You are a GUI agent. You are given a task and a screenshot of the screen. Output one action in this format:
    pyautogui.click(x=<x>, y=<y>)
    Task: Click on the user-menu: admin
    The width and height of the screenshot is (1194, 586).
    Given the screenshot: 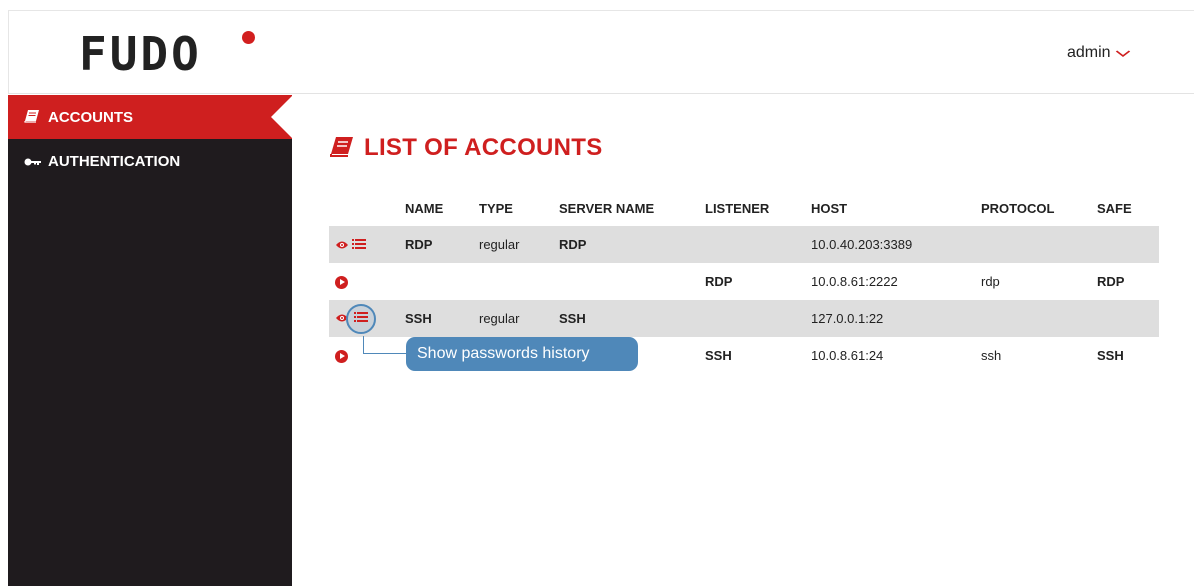 What is the action you would take?
    pyautogui.click(x=1099, y=53)
    